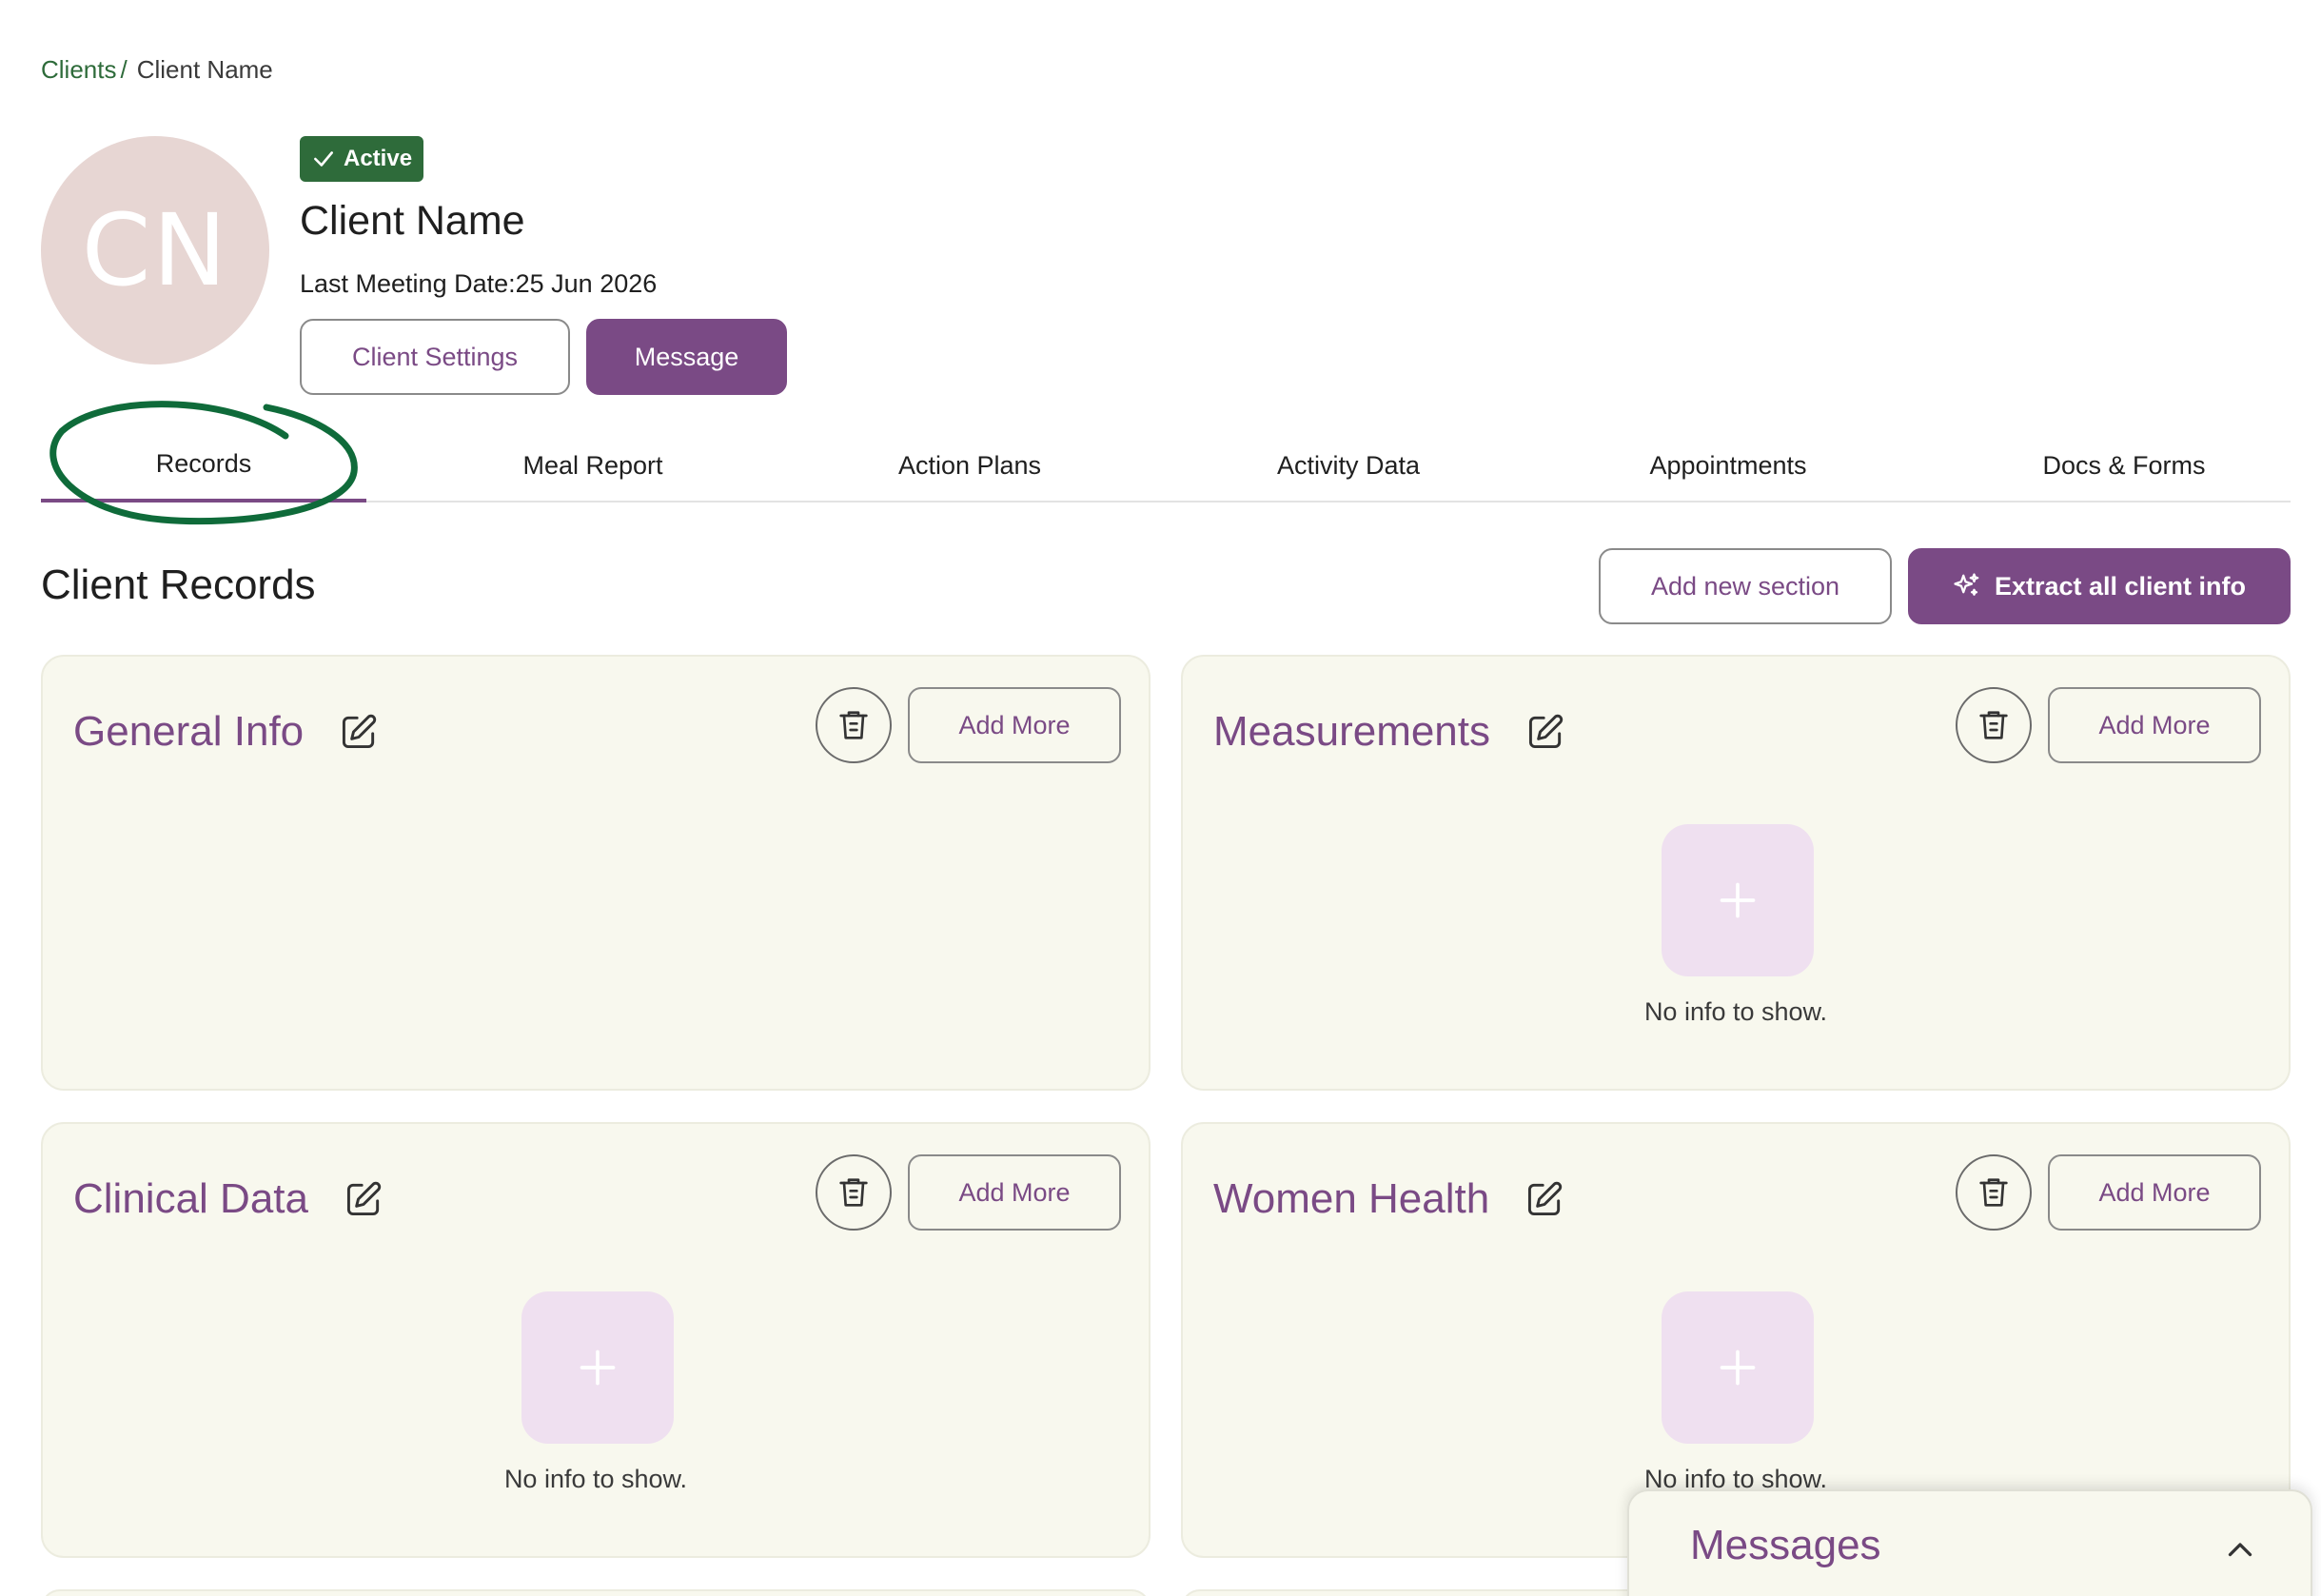  Describe the element at coordinates (596, 1592) in the screenshot. I see `record-card-peek` at that location.